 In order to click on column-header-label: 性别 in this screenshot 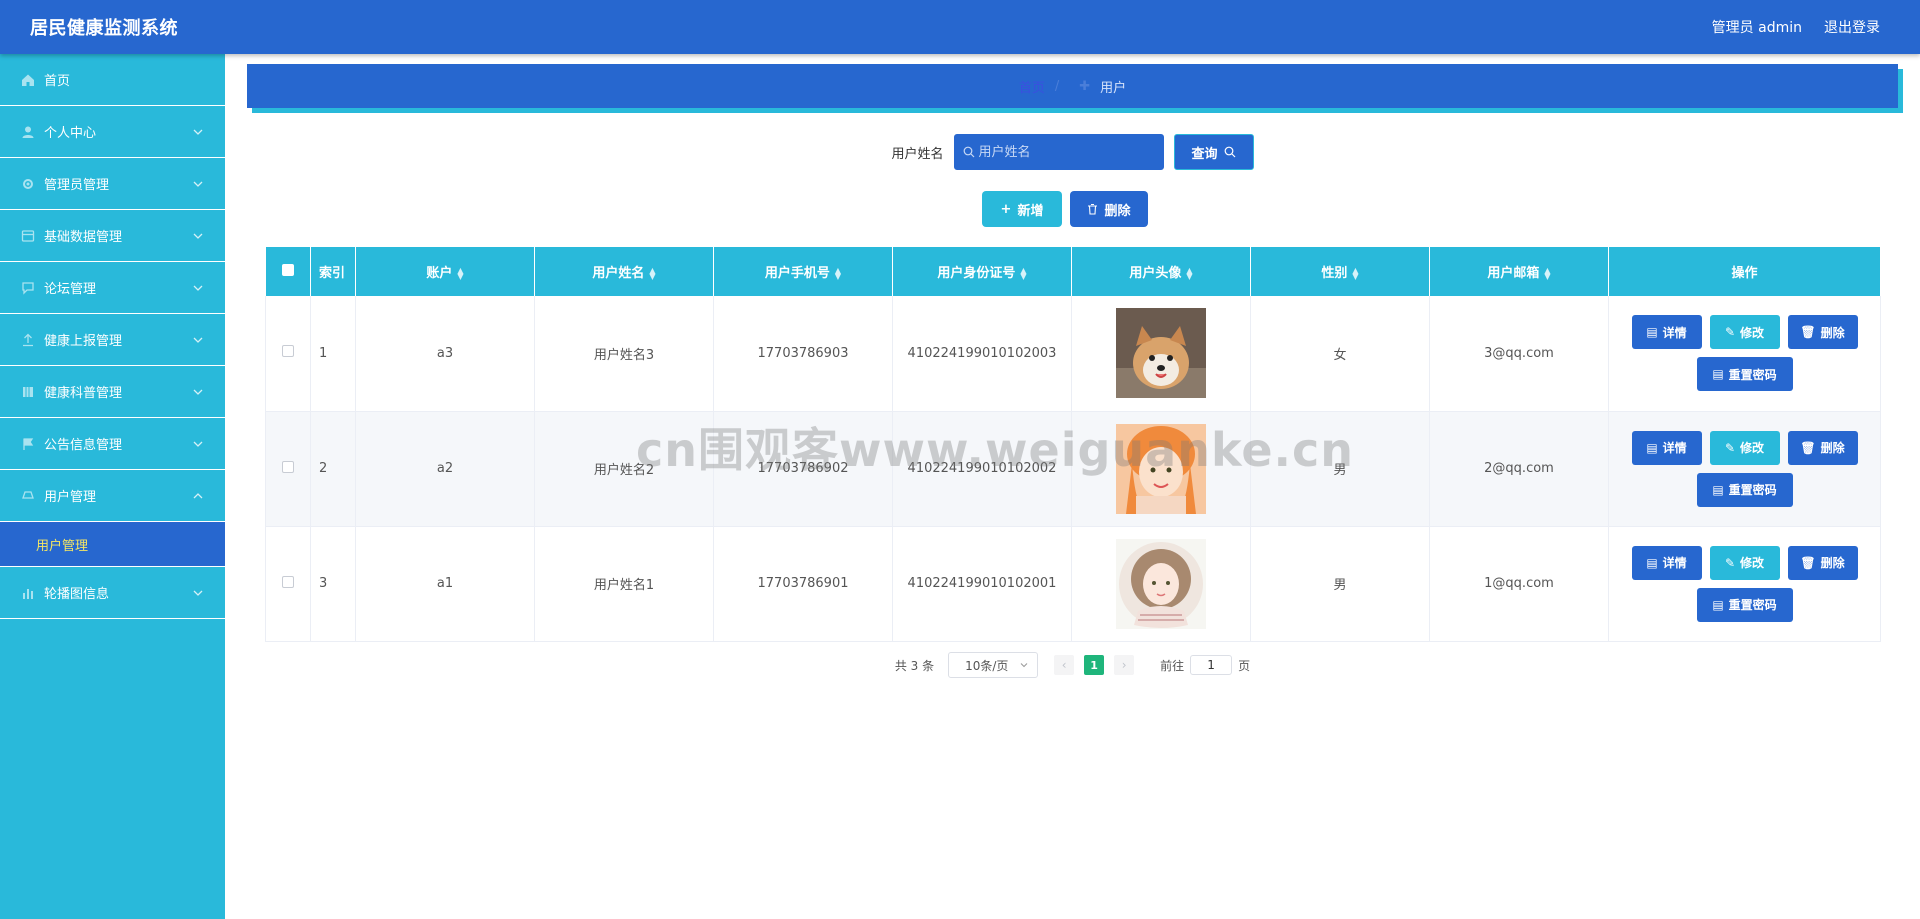, I will do `click(1334, 273)`.